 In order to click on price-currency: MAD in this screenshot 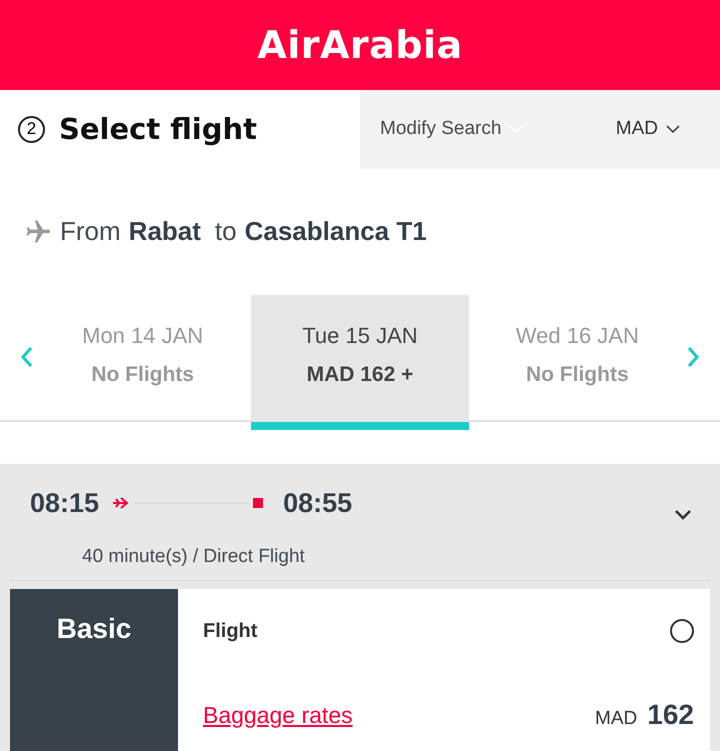, I will do `click(616, 719)`.